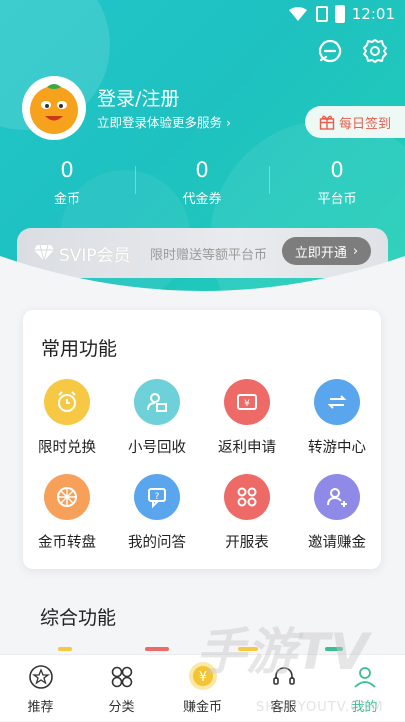 This screenshot has width=405, height=722. I want to click on feature-label: 返利申请, so click(247, 448).